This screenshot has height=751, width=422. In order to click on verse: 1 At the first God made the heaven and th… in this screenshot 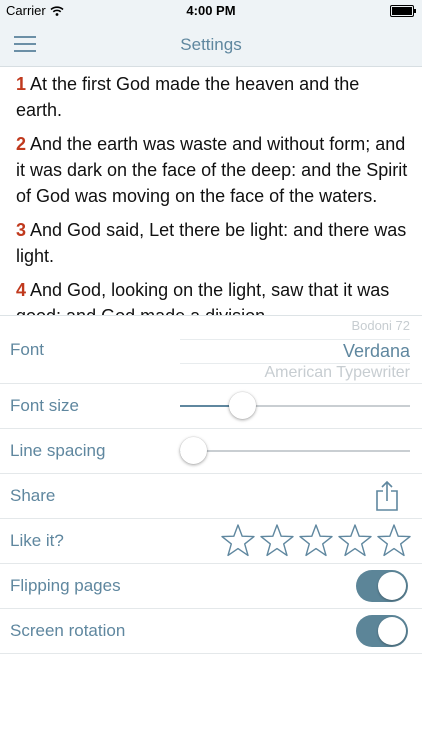, I will do `click(212, 97)`.